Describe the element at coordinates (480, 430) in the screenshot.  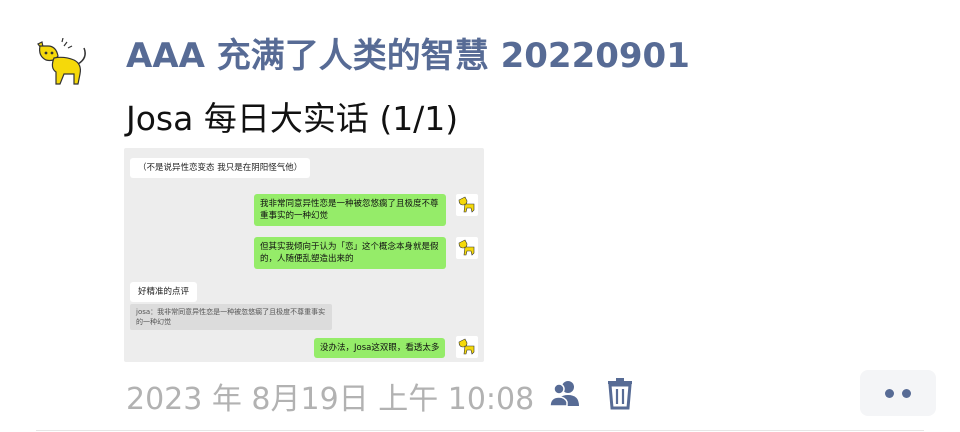
I see `divider` at that location.